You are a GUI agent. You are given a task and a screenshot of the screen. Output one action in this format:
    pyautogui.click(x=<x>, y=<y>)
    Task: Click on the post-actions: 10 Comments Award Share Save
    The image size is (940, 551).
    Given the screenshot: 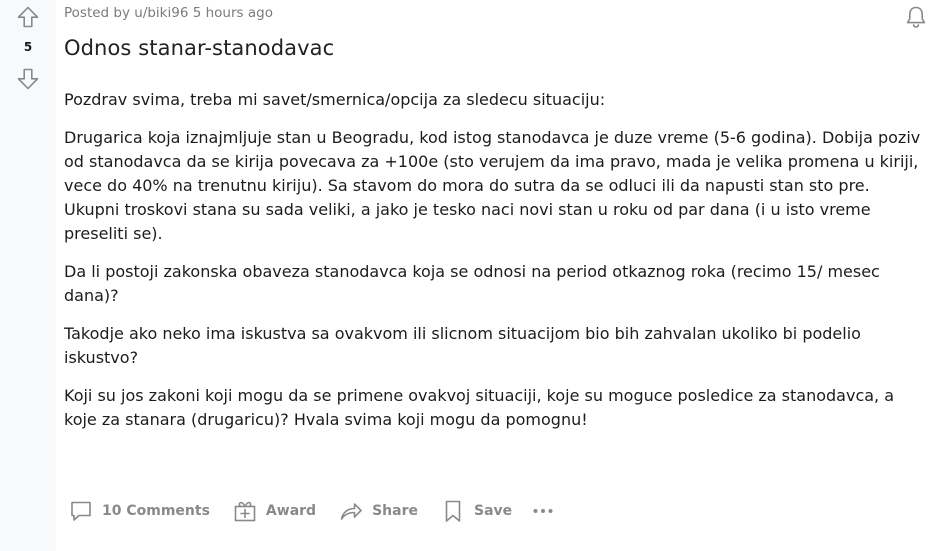 What is the action you would take?
    pyautogui.click(x=319, y=511)
    